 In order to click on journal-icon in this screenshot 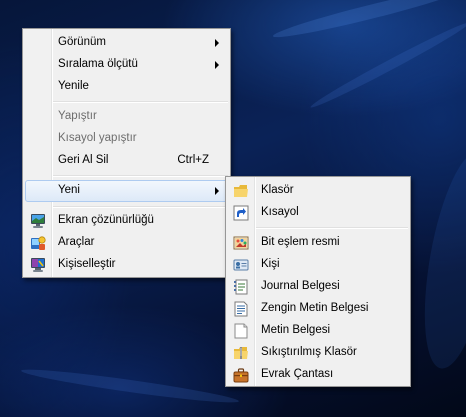, I will do `click(241, 287)`.